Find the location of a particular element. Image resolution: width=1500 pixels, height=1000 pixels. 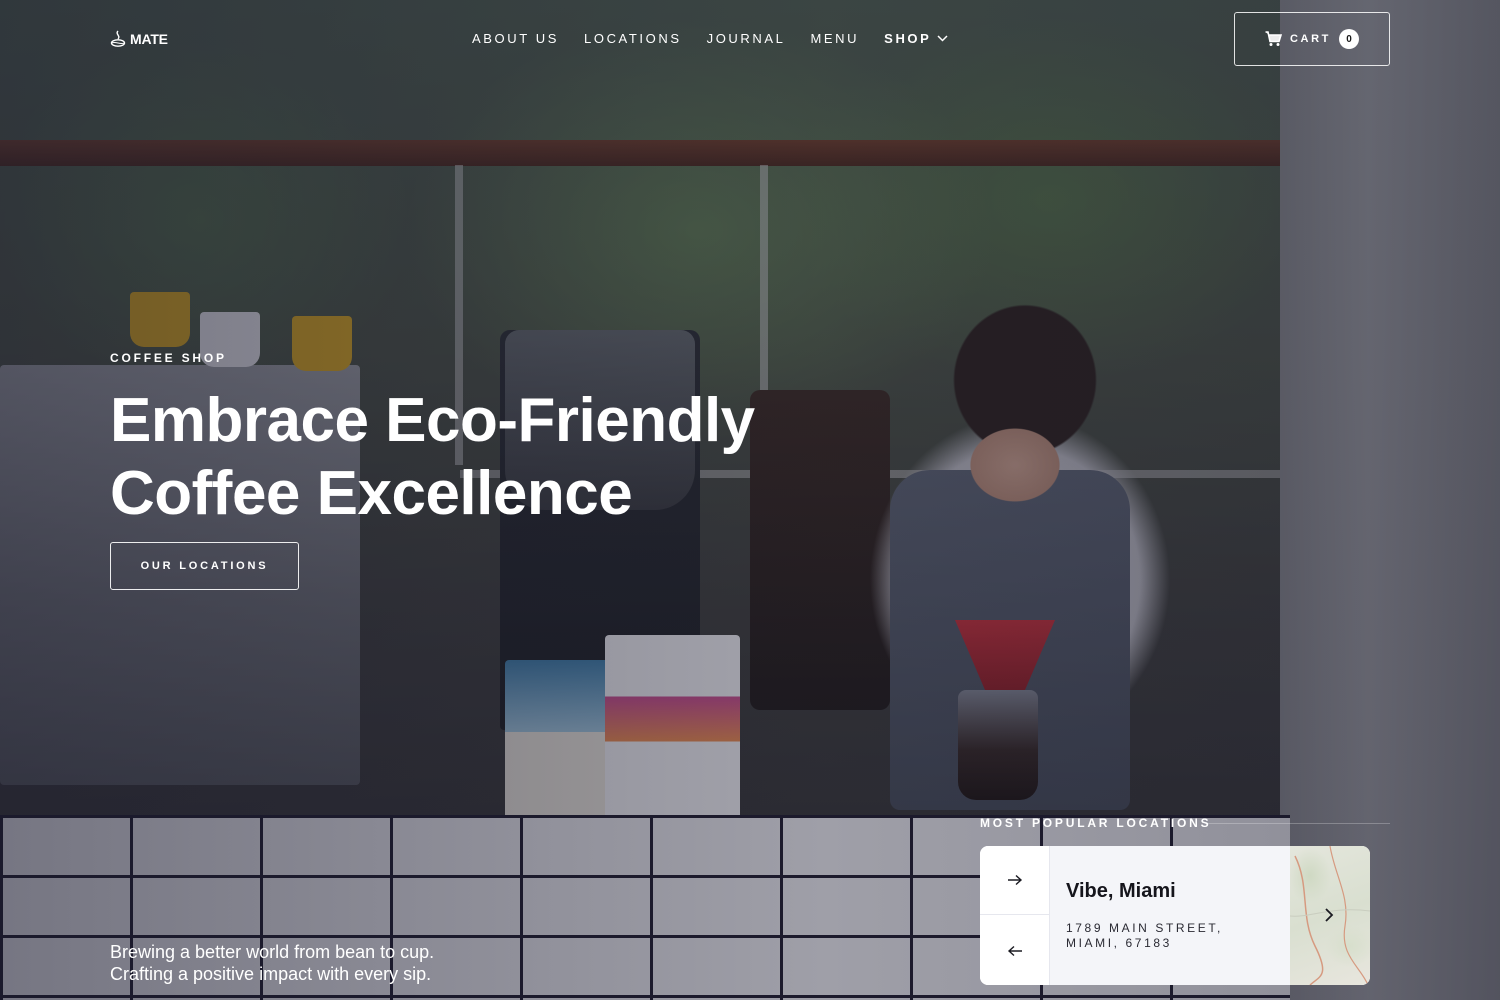

site-logo: MATE is located at coordinates (139, 39).